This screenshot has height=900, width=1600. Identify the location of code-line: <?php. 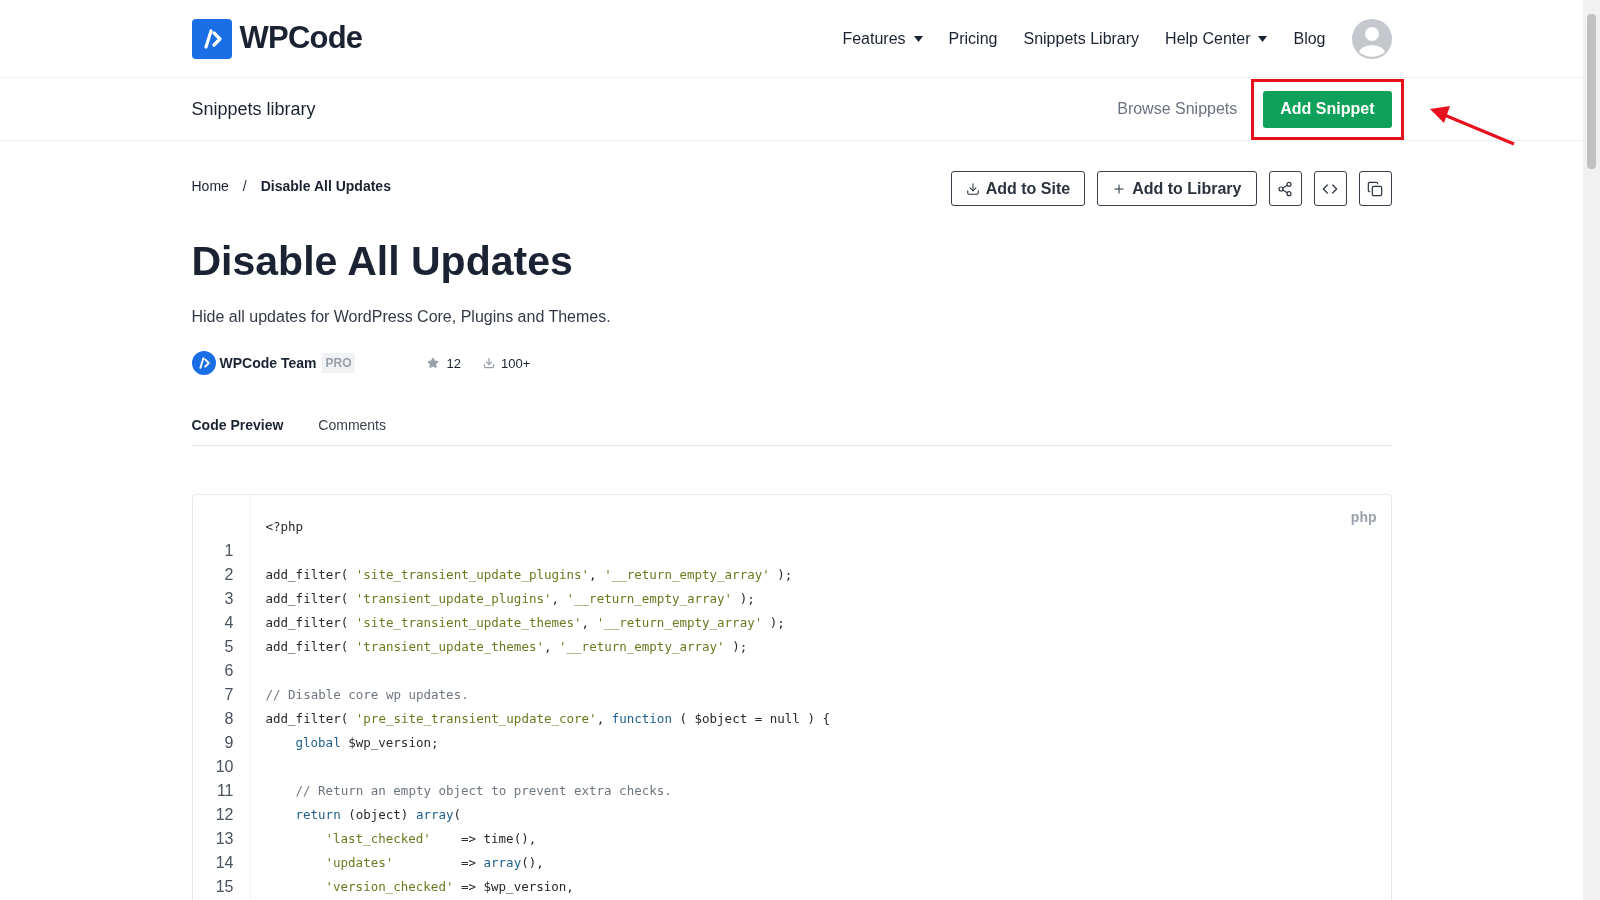
(284, 526).